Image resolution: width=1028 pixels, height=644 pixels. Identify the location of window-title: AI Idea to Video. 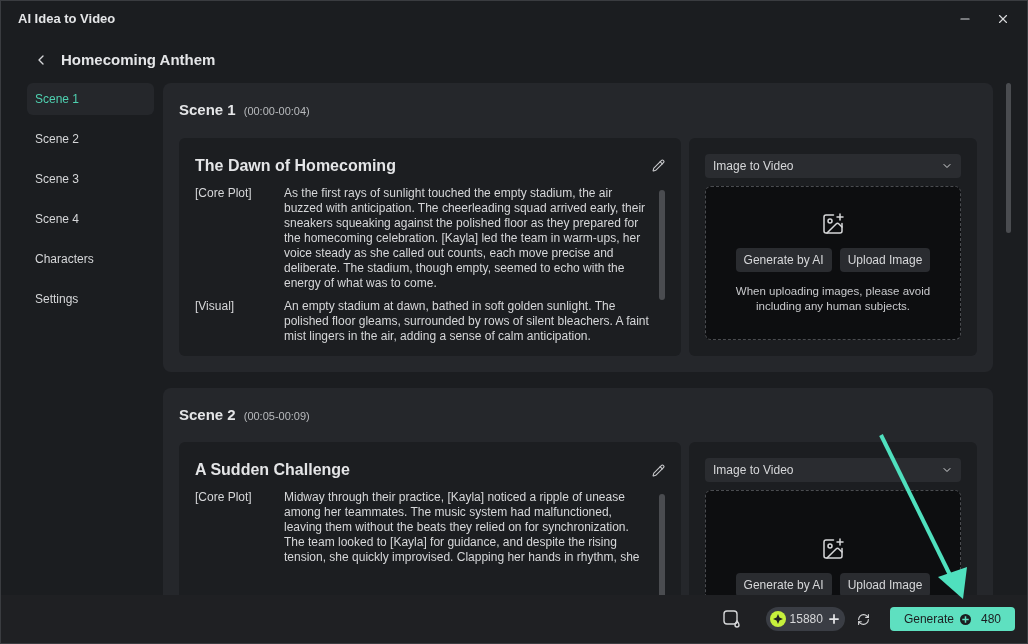
(67, 19).